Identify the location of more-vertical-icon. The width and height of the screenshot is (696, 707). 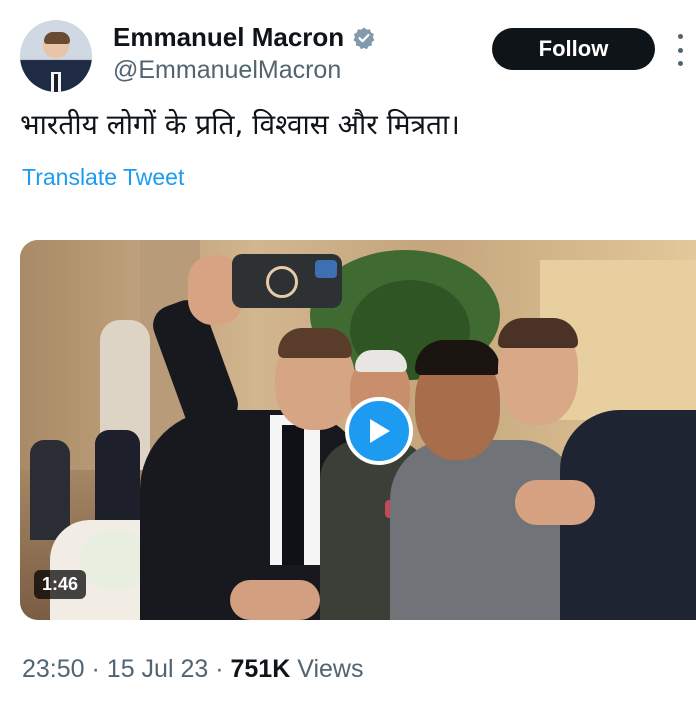
(680, 50).